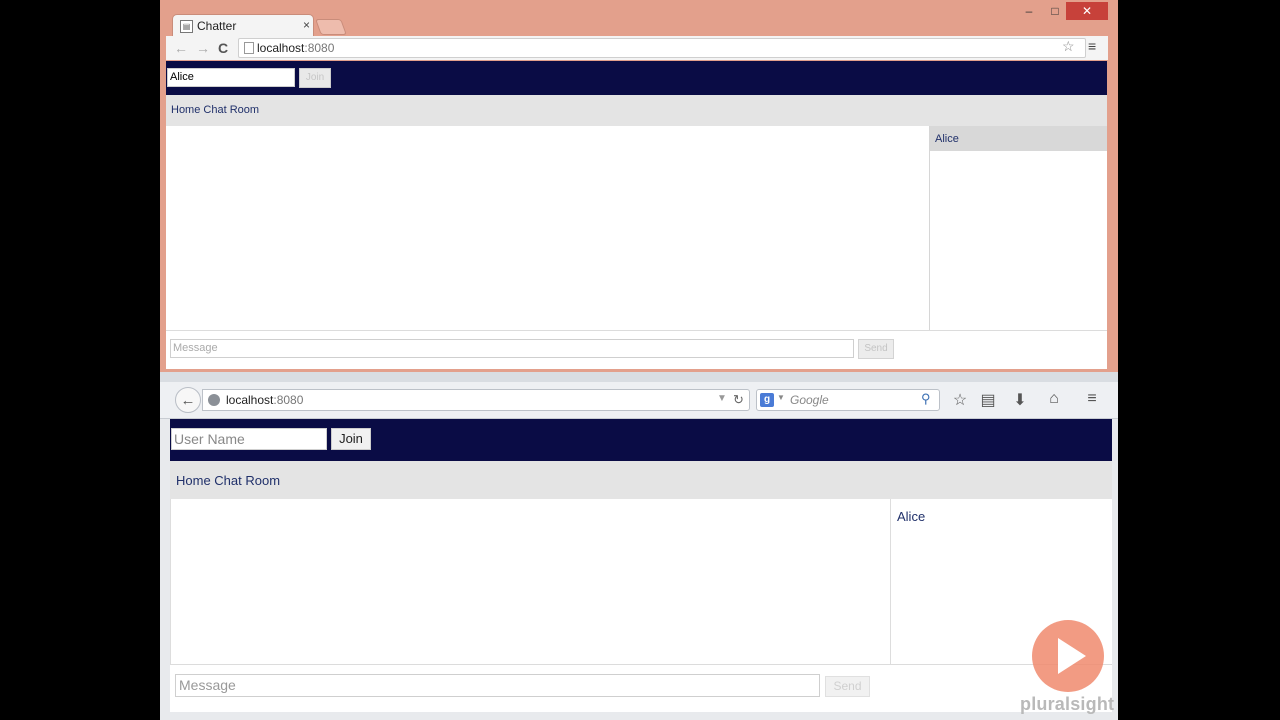 Image resolution: width=1280 pixels, height=720 pixels. What do you see at coordinates (231, 77) in the screenshot?
I see `username-input: Alice` at bounding box center [231, 77].